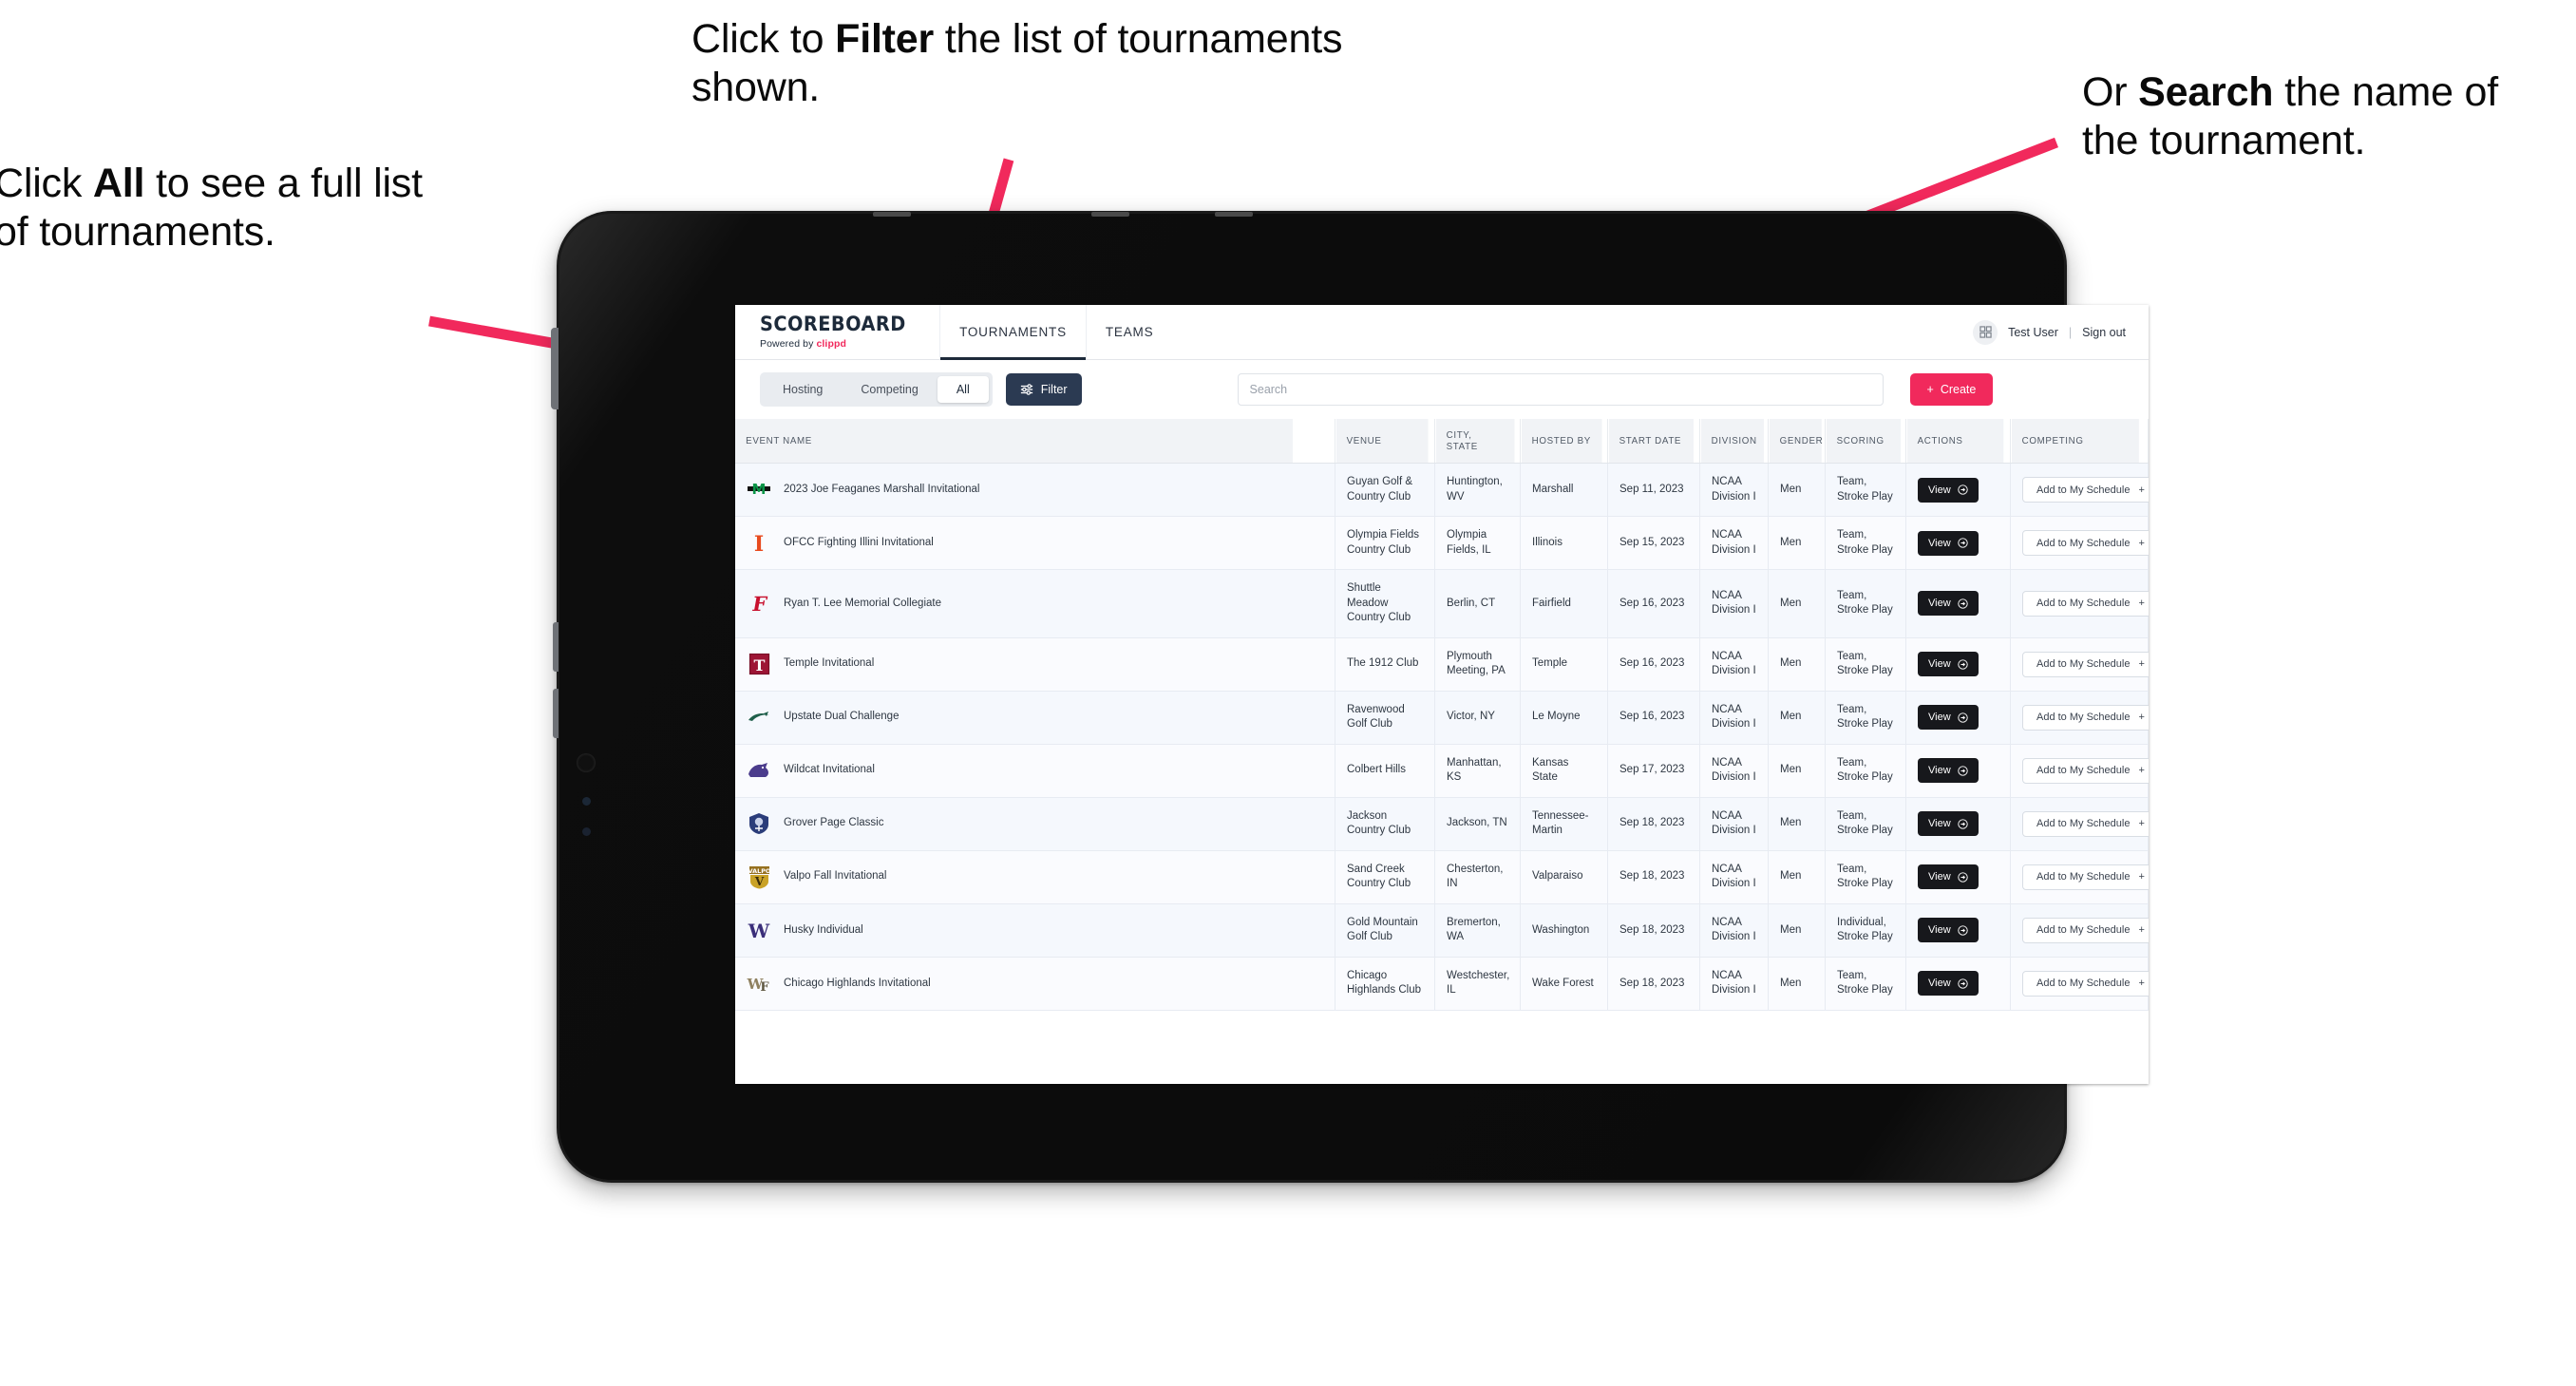 The width and height of the screenshot is (2576, 1386). What do you see at coordinates (1382, 441) in the screenshot?
I see `col-venue: VENUE` at bounding box center [1382, 441].